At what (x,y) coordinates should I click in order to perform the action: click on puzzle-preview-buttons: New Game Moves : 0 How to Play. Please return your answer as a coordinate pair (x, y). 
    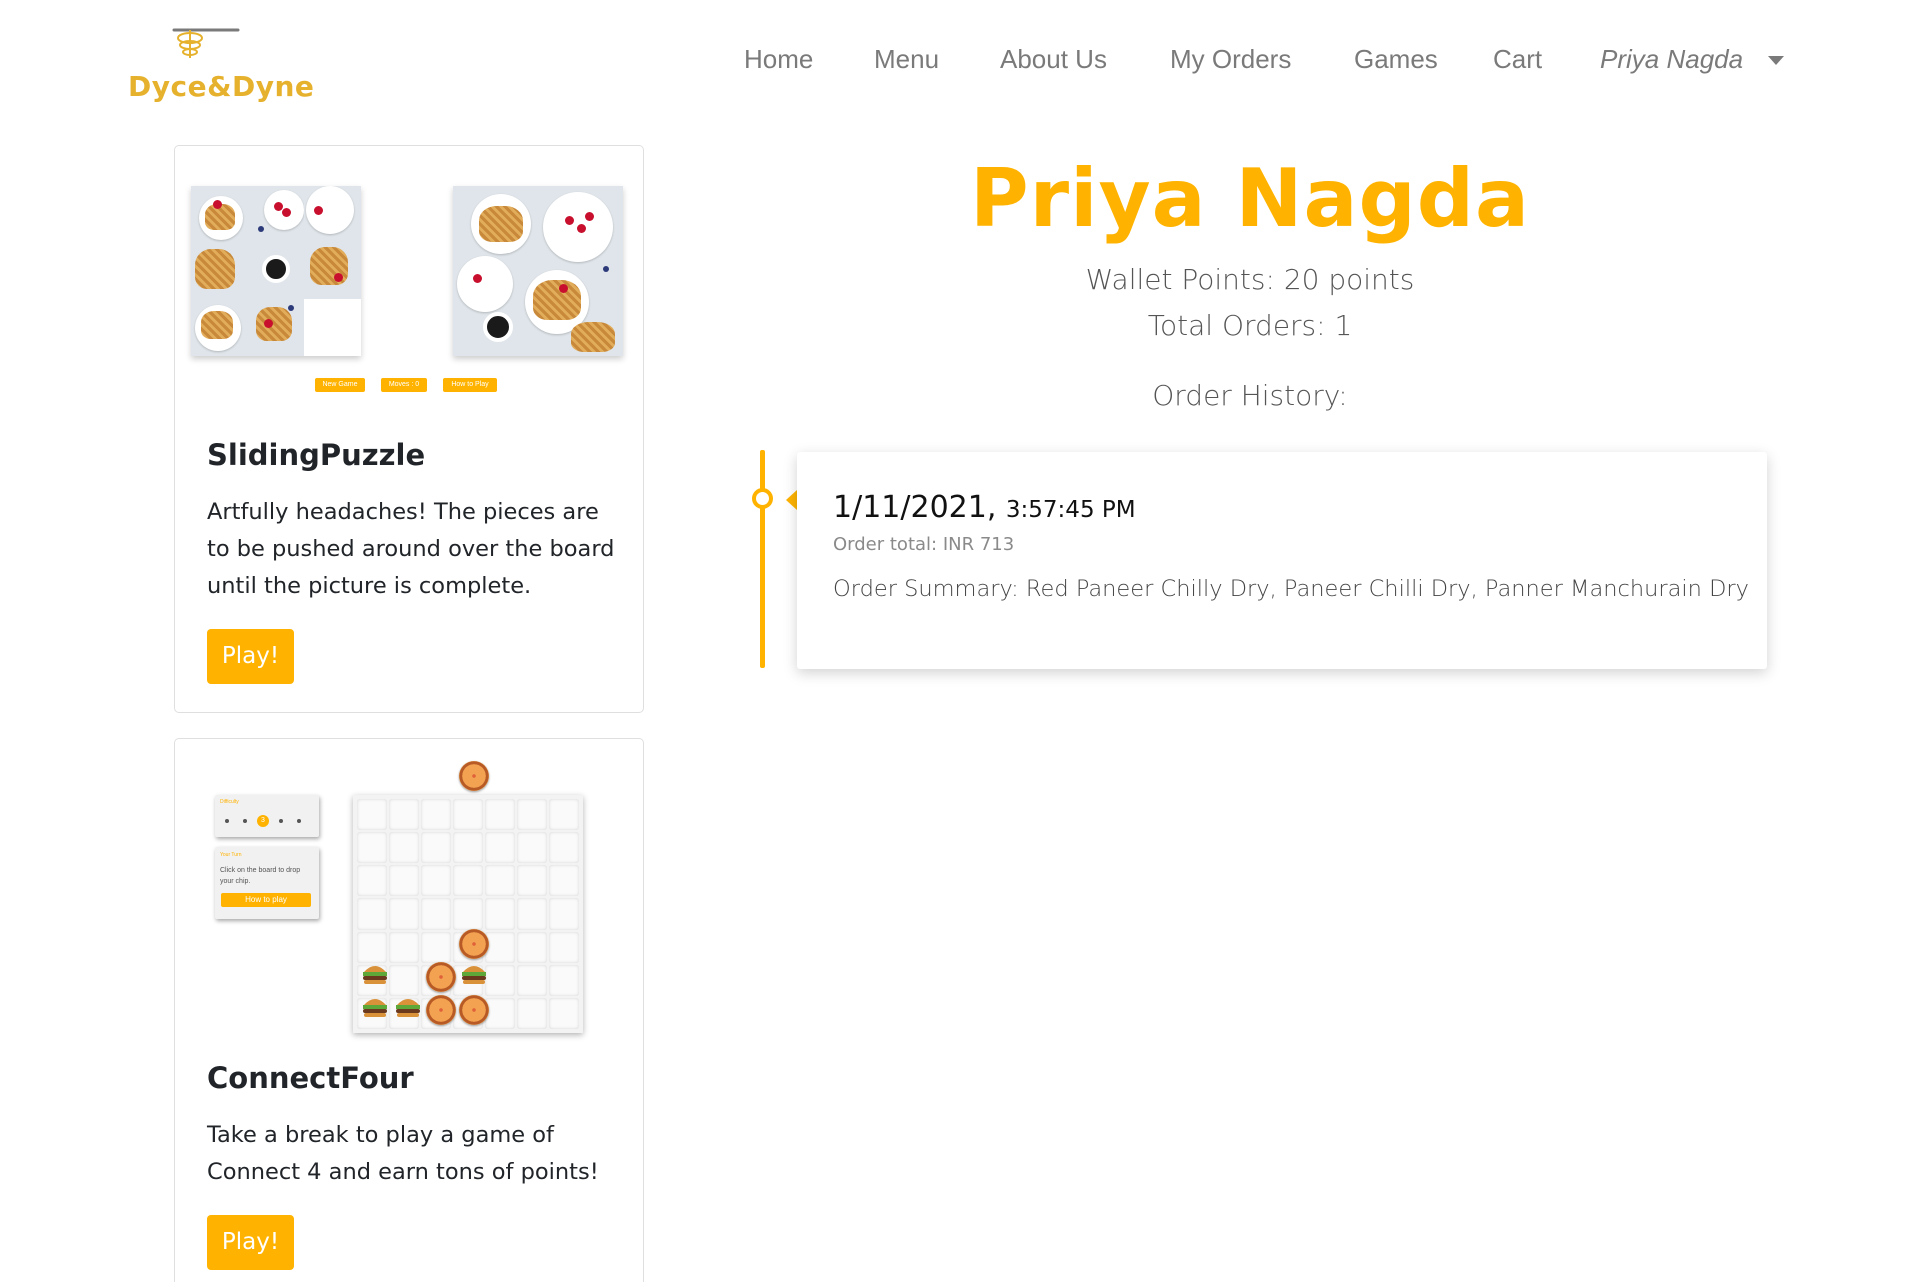
    Looking at the image, I should click on (411, 385).